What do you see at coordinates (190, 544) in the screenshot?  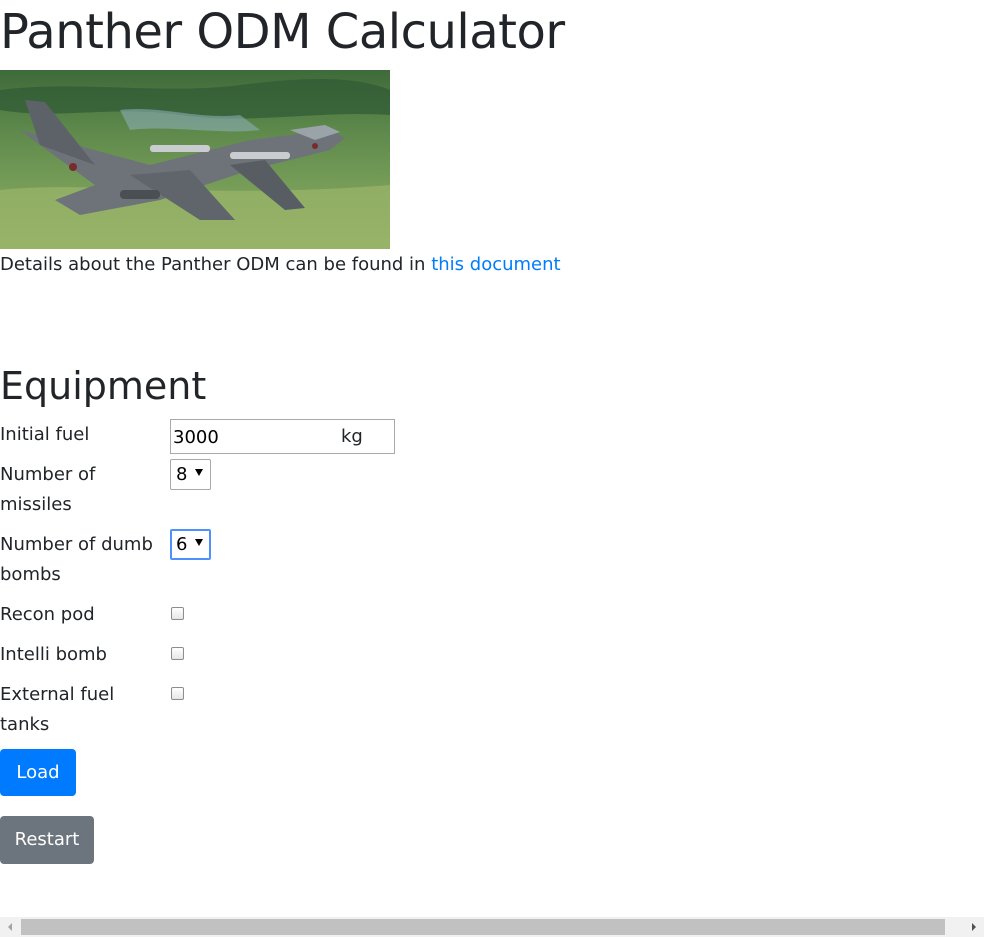 I see `dumb-bombs-select: 6` at bounding box center [190, 544].